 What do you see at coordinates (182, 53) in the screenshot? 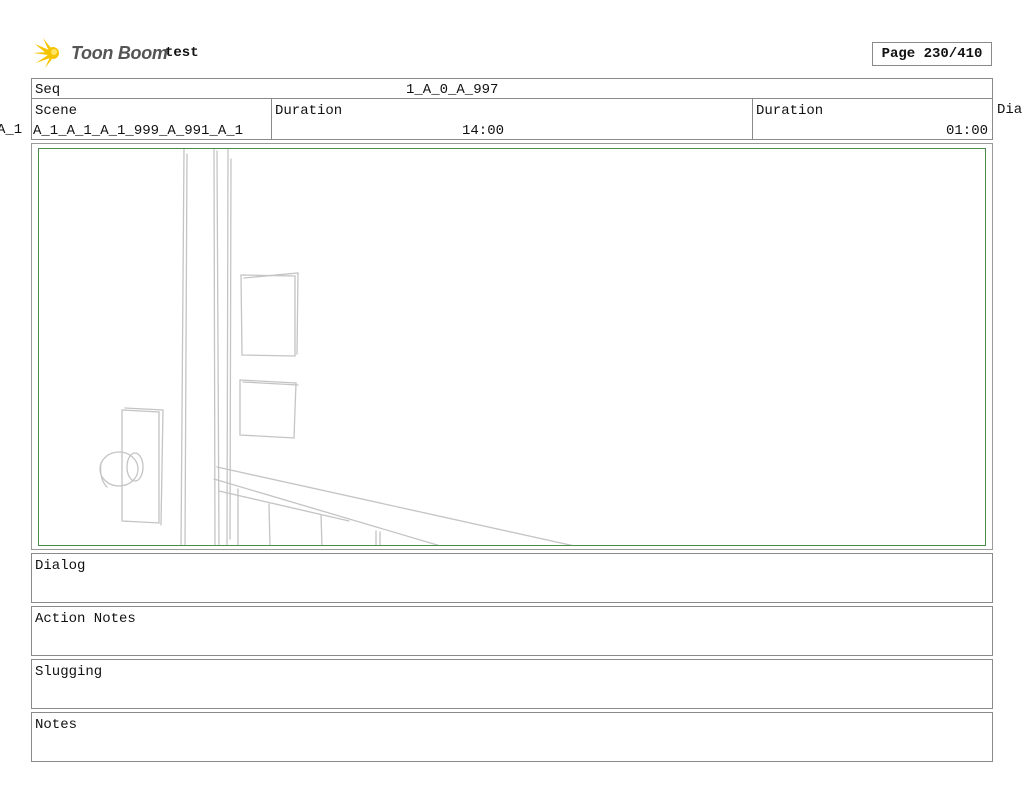
I see `project-title: test` at bounding box center [182, 53].